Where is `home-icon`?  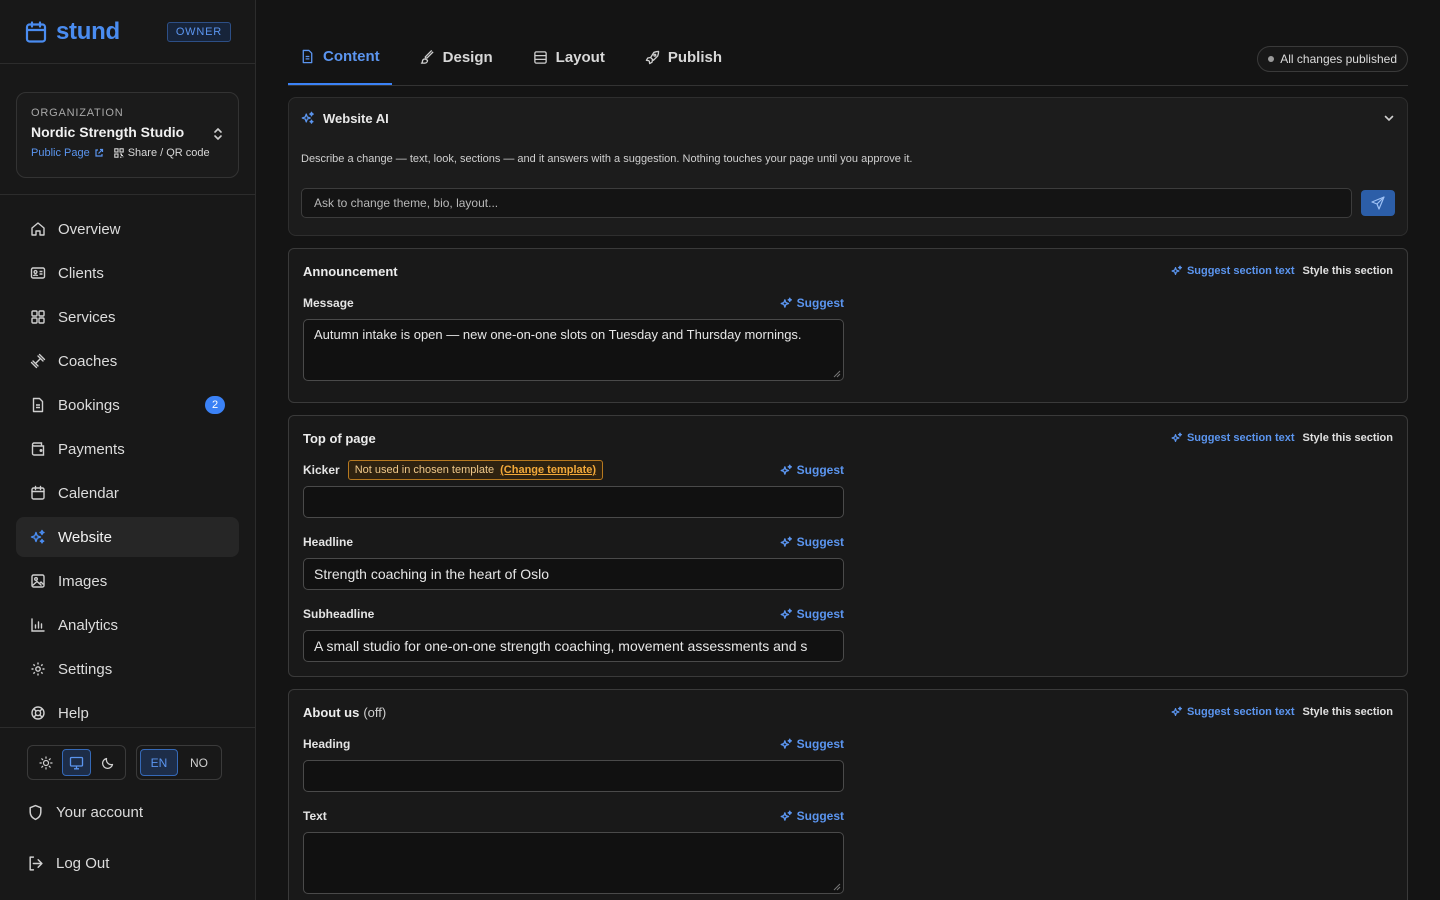 home-icon is located at coordinates (38, 229).